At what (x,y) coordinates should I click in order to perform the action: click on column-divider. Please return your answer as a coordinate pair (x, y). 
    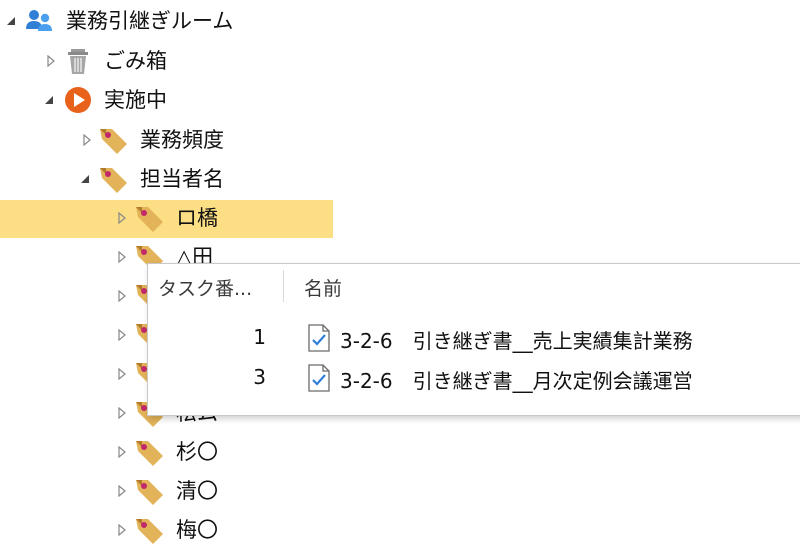
    Looking at the image, I should click on (283, 286).